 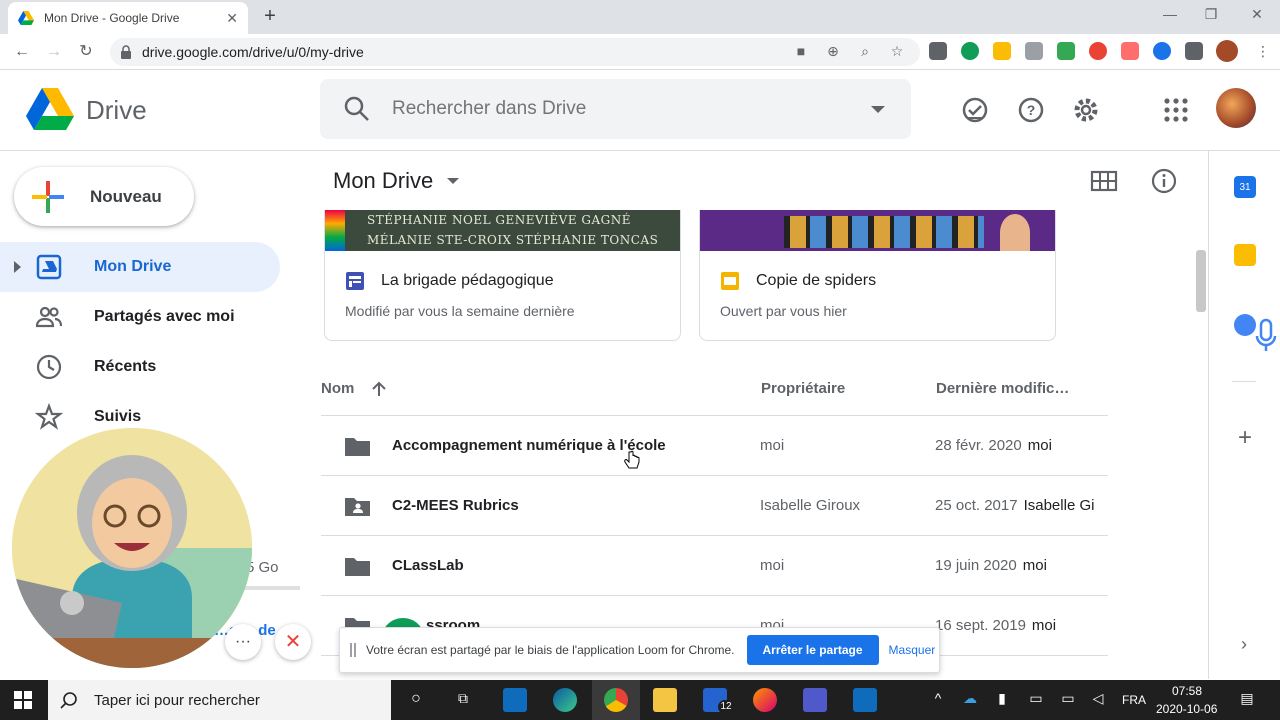 I want to click on onedrive-icon: ☁, so click(x=970, y=698).